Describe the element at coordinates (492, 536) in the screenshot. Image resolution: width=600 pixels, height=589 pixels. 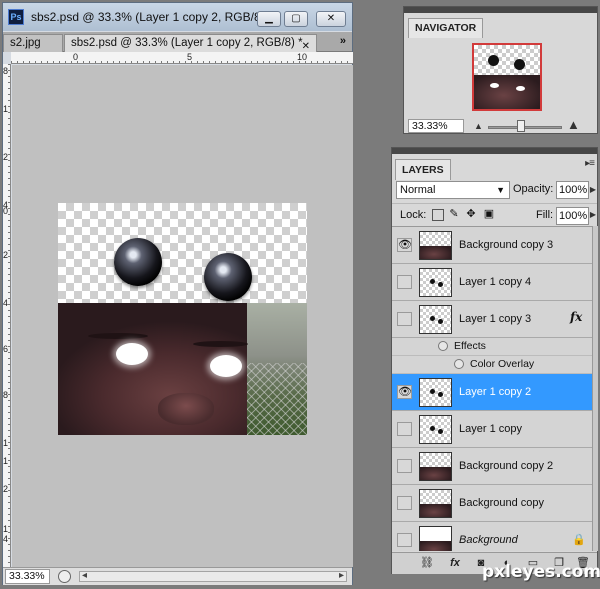
I see `layer-row: Background 🔒` at that location.